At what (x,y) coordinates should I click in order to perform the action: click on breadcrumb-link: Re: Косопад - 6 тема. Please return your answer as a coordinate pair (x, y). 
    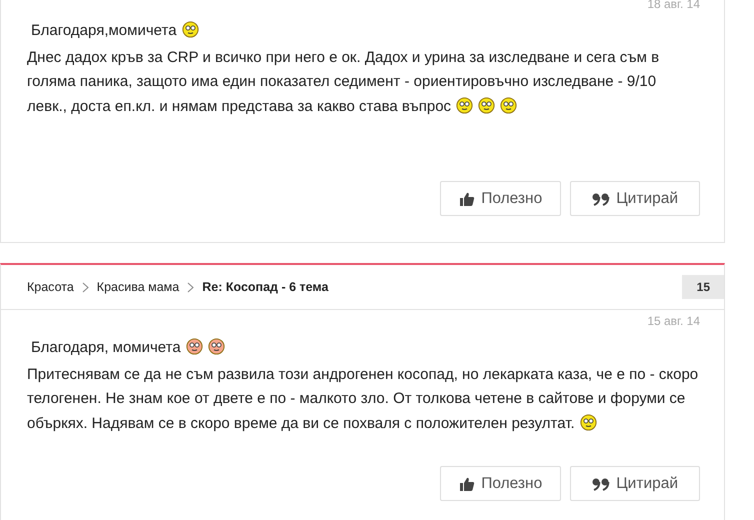
    Looking at the image, I should click on (265, 287).